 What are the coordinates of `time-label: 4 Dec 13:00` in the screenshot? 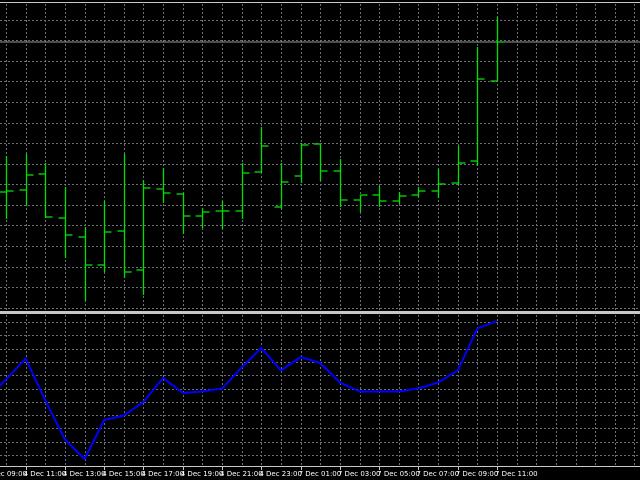 It's located at (84, 474).